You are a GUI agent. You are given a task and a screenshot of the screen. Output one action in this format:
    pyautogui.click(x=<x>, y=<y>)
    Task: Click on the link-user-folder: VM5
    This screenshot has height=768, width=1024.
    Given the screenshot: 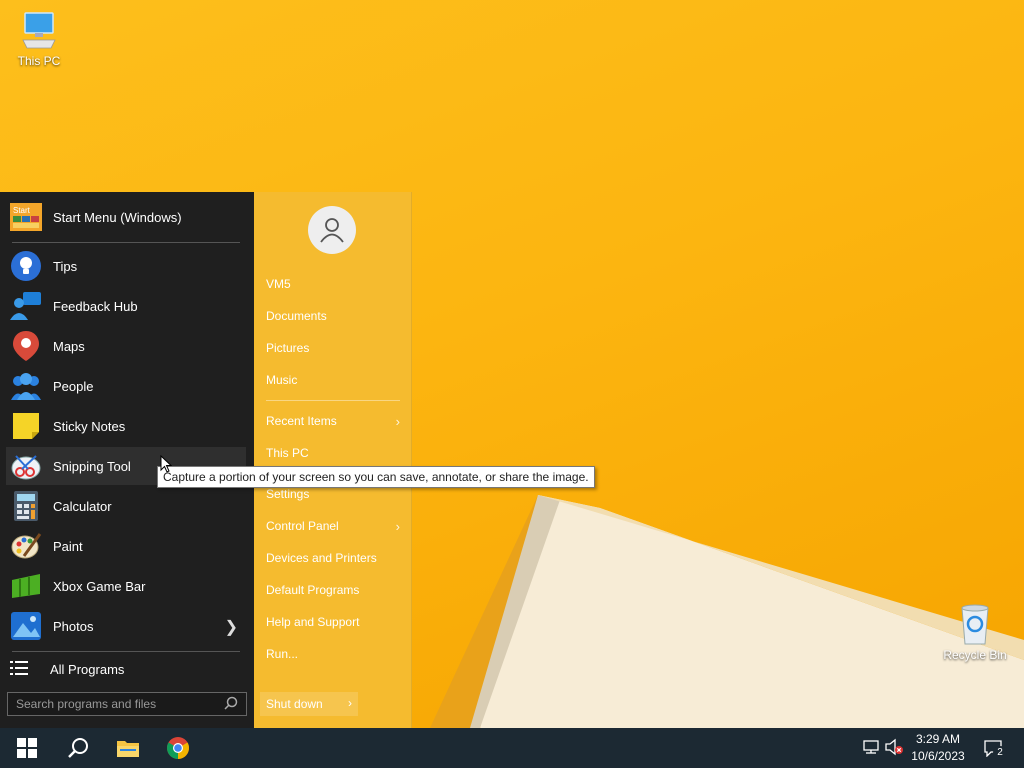 What is the action you would take?
    pyautogui.click(x=333, y=284)
    